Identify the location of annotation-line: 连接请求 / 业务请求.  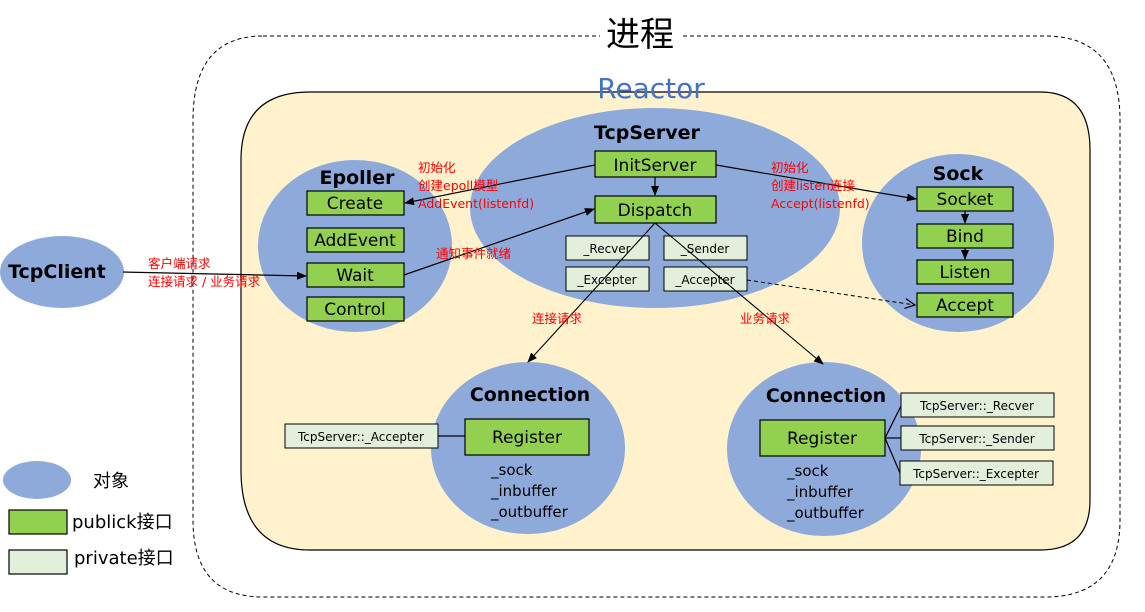
(204, 281).